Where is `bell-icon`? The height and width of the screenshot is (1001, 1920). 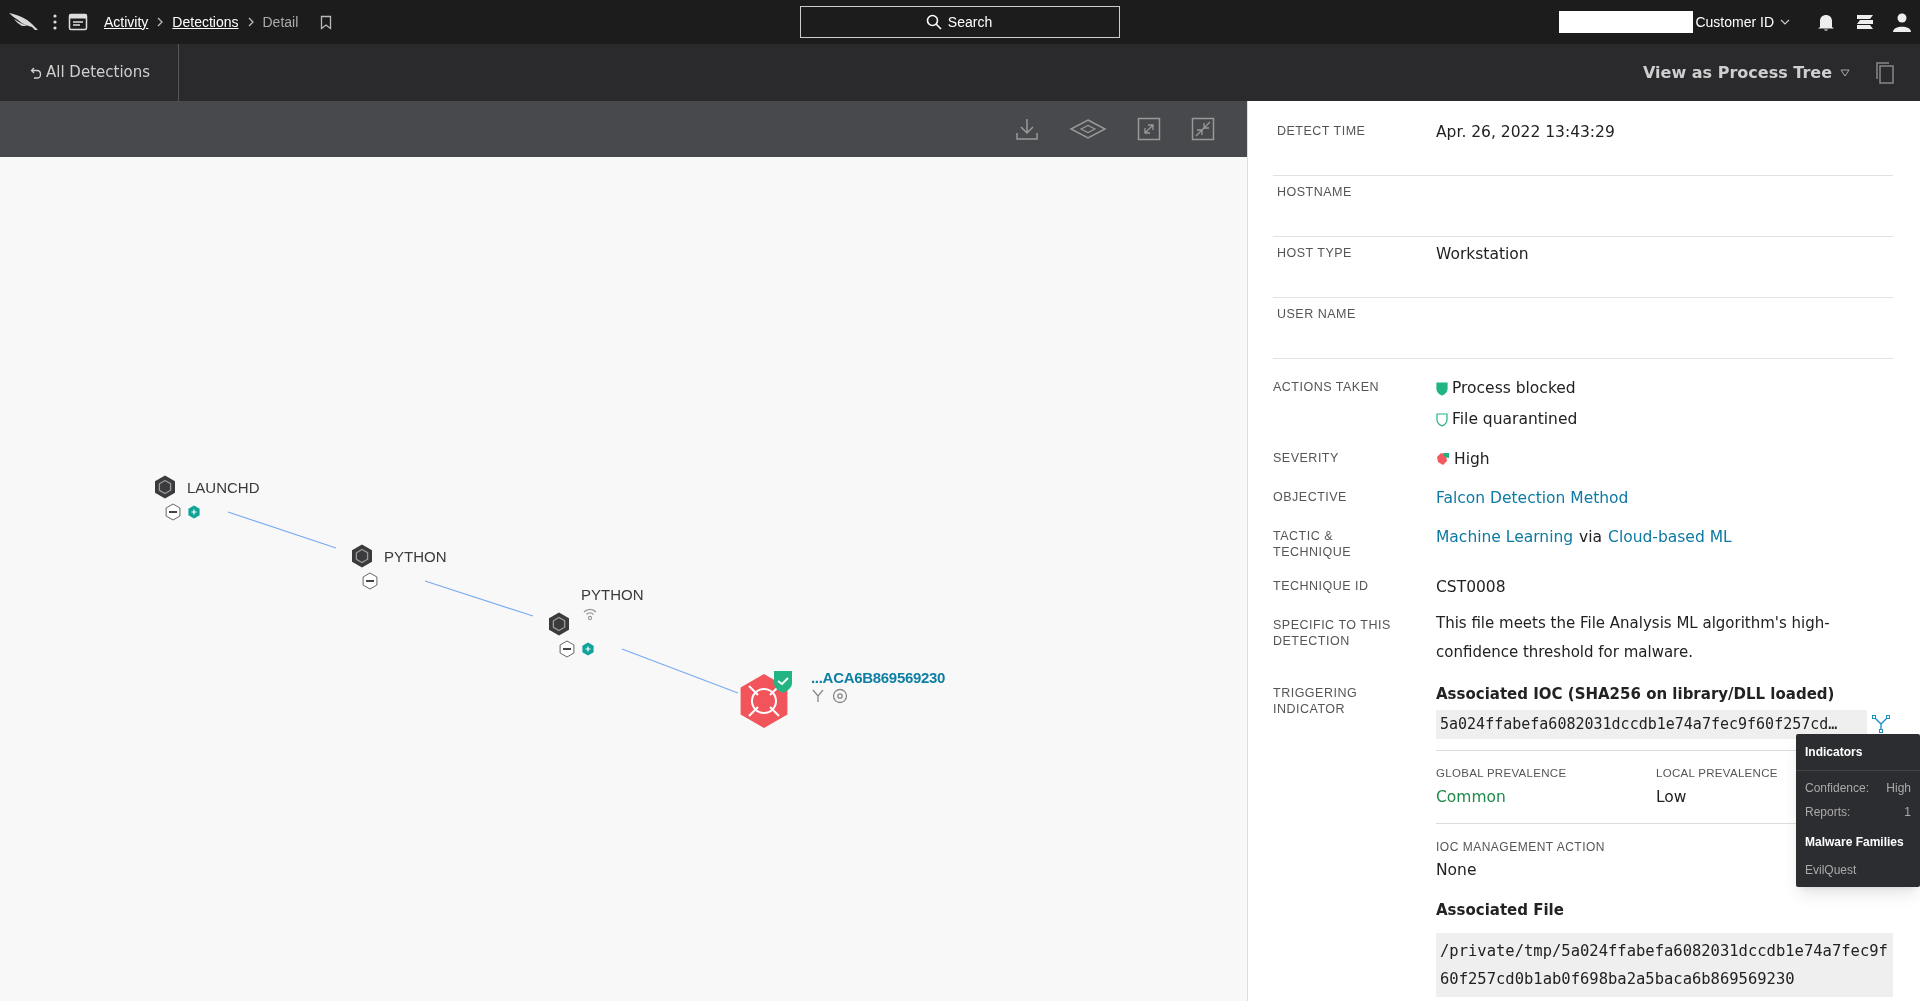 bell-icon is located at coordinates (1826, 22).